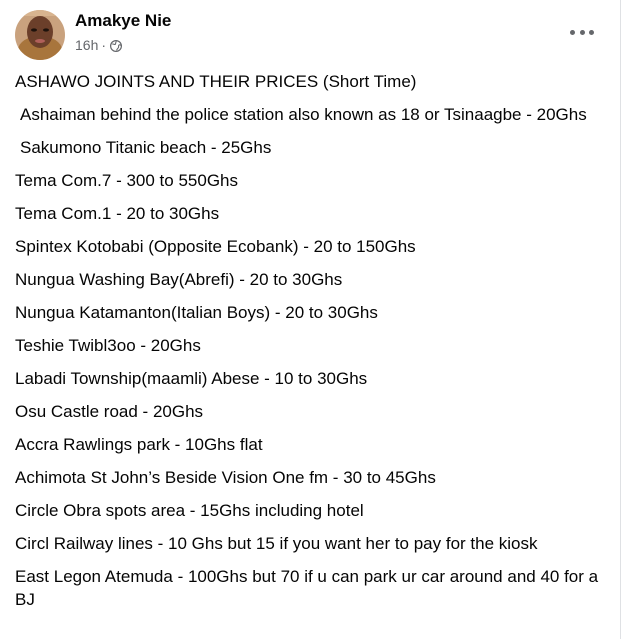  Describe the element at coordinates (86, 45) in the screenshot. I see `post-timestamp: 16h` at that location.